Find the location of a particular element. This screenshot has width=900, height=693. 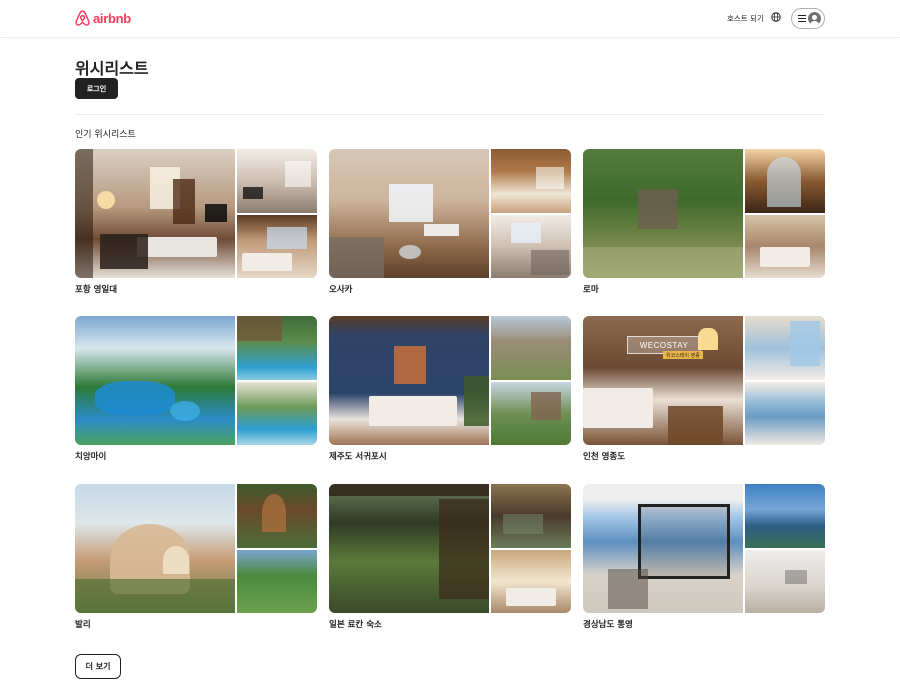

wishlist-card-yeongjongdo: WECOSTAY 위코스테이 영종 인천 영종도 is located at coordinates (704, 389).